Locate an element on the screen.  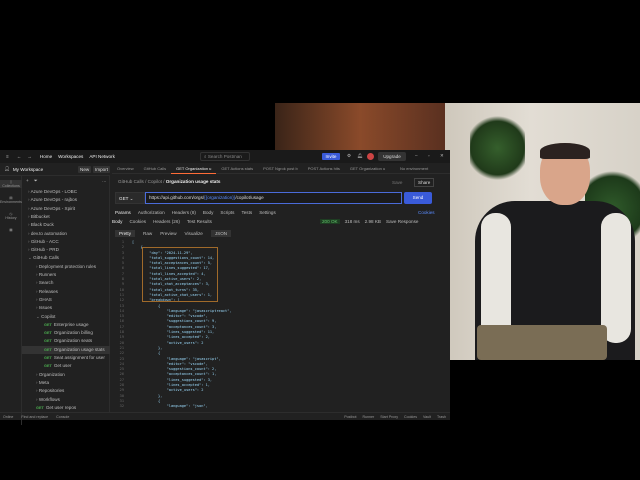
tree-item: › Black Duck is located at coordinates (66, 225).